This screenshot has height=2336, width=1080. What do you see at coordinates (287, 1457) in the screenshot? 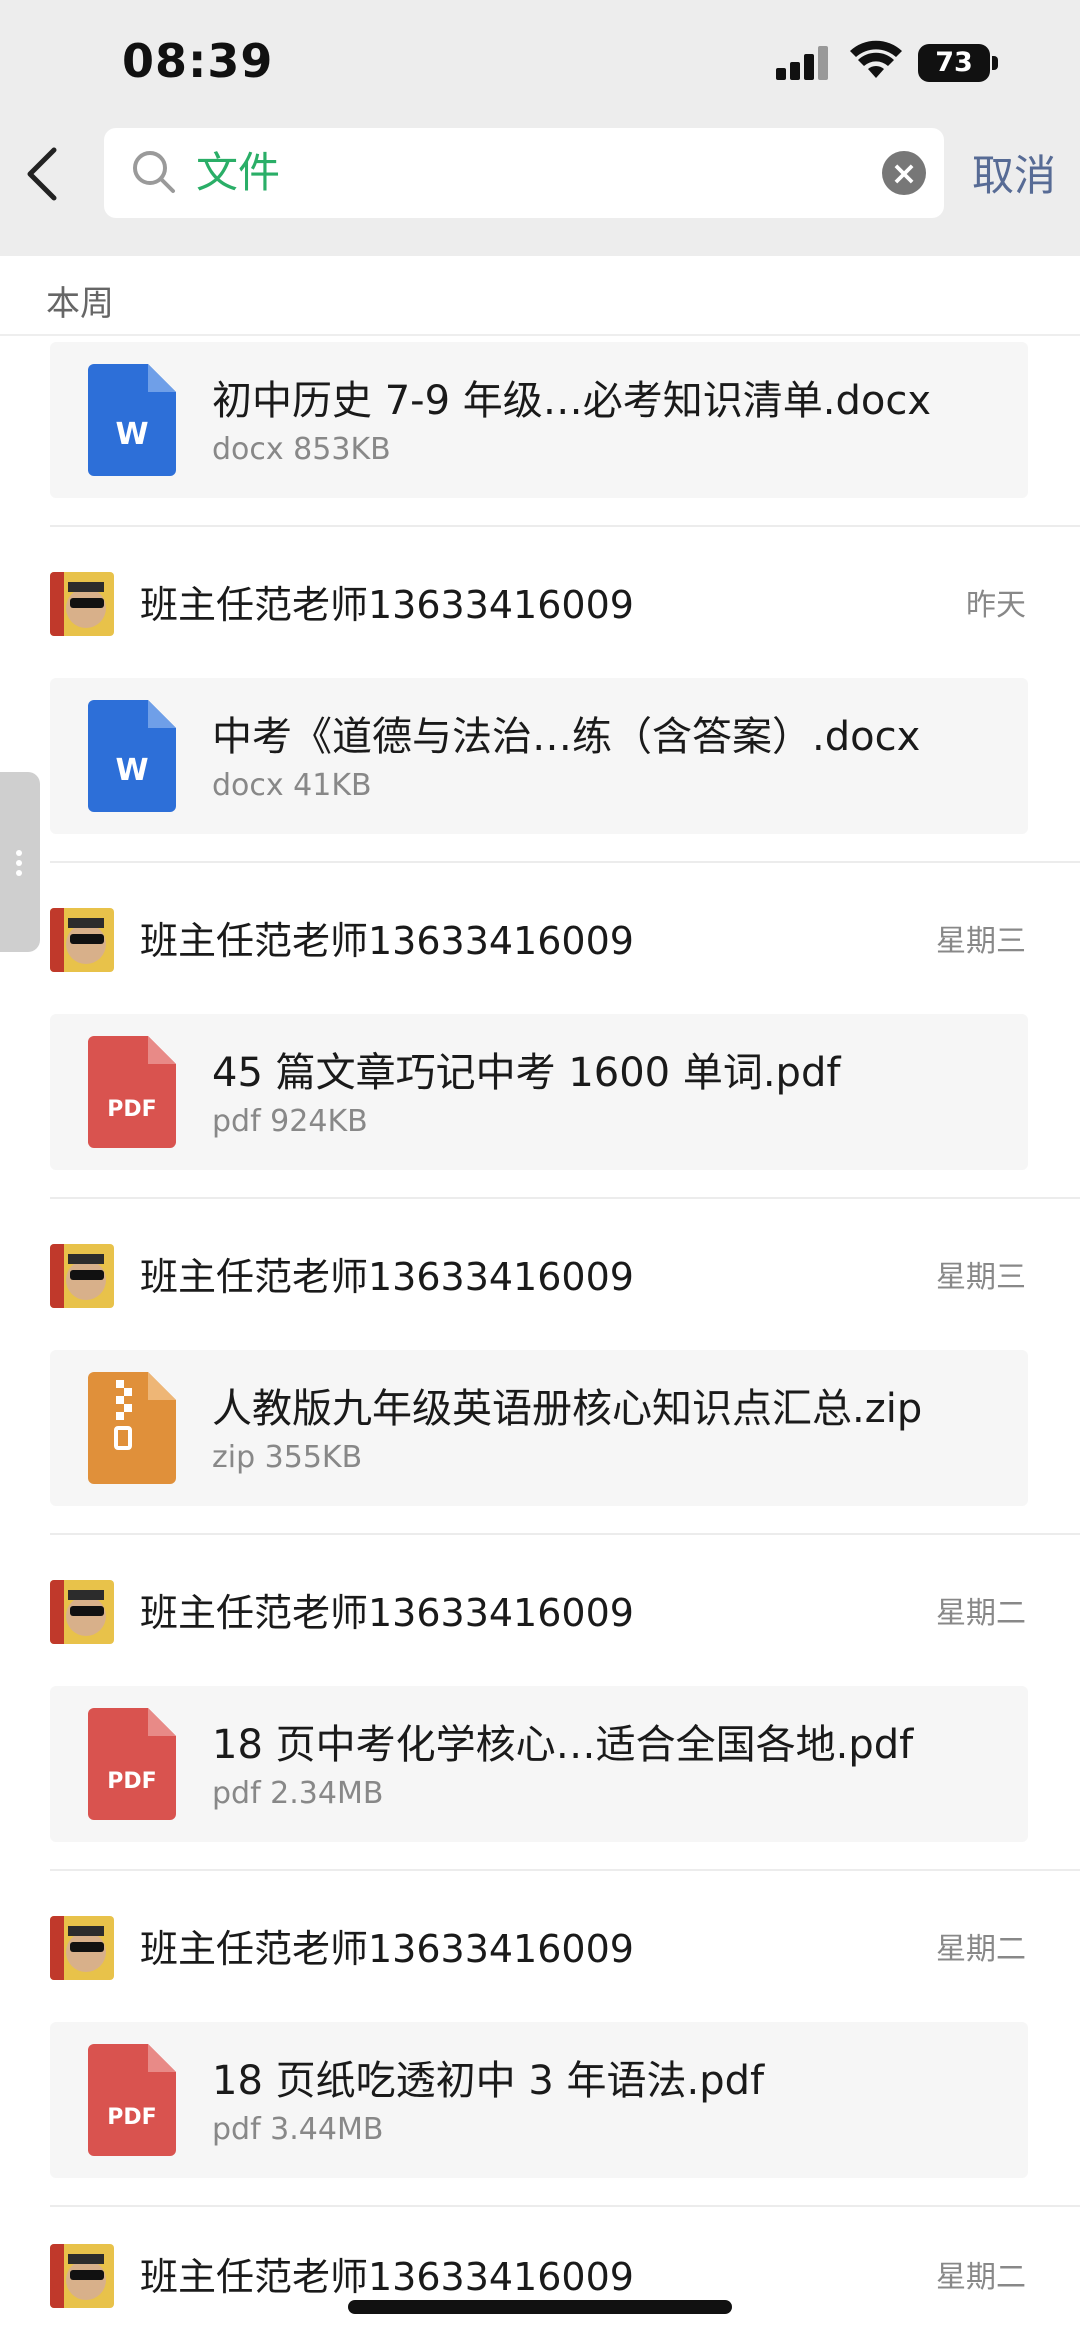
I see `file-meta: zip 355KB` at bounding box center [287, 1457].